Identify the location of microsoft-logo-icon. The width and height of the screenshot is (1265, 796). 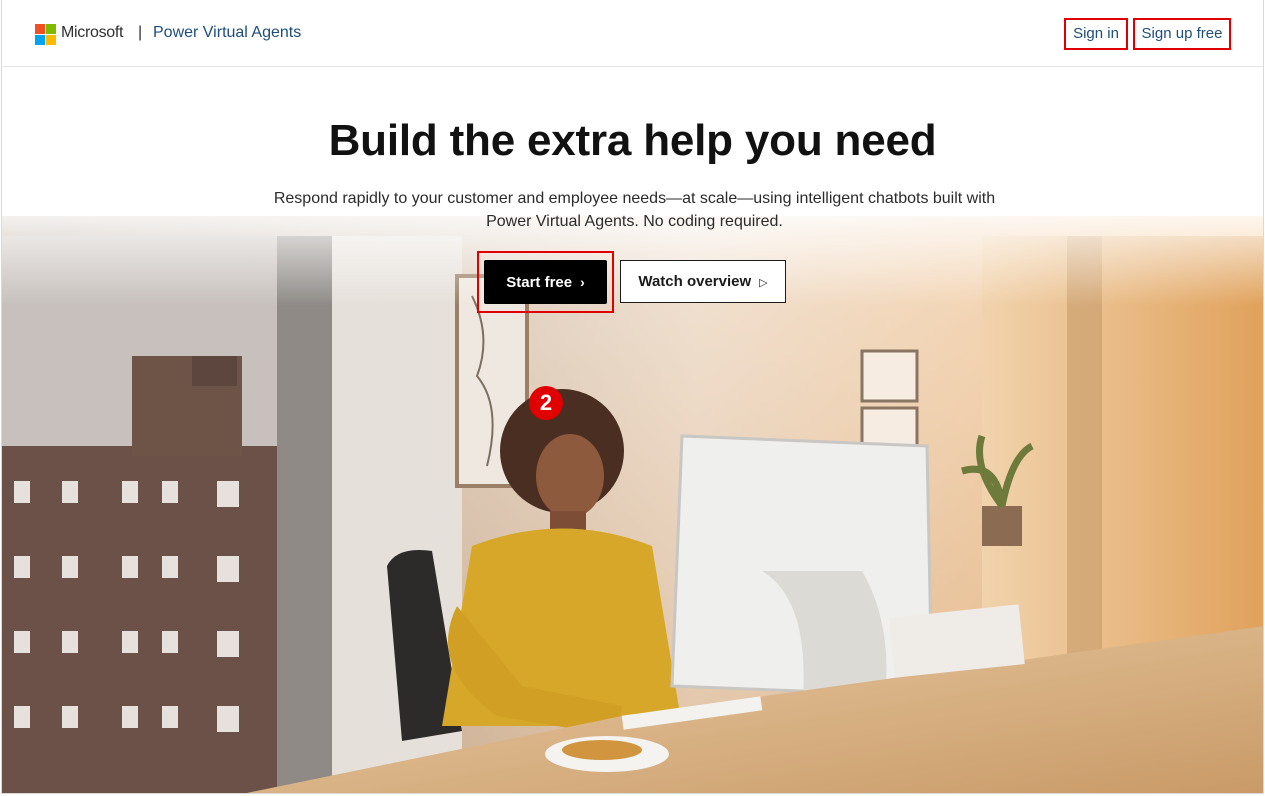
(45, 34).